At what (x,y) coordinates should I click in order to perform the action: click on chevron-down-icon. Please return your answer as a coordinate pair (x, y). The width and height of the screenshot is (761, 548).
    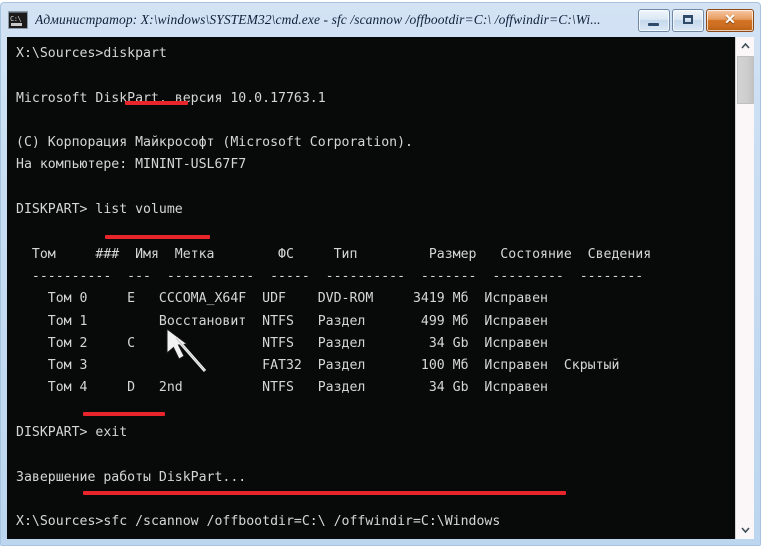
    Looking at the image, I should click on (745, 530).